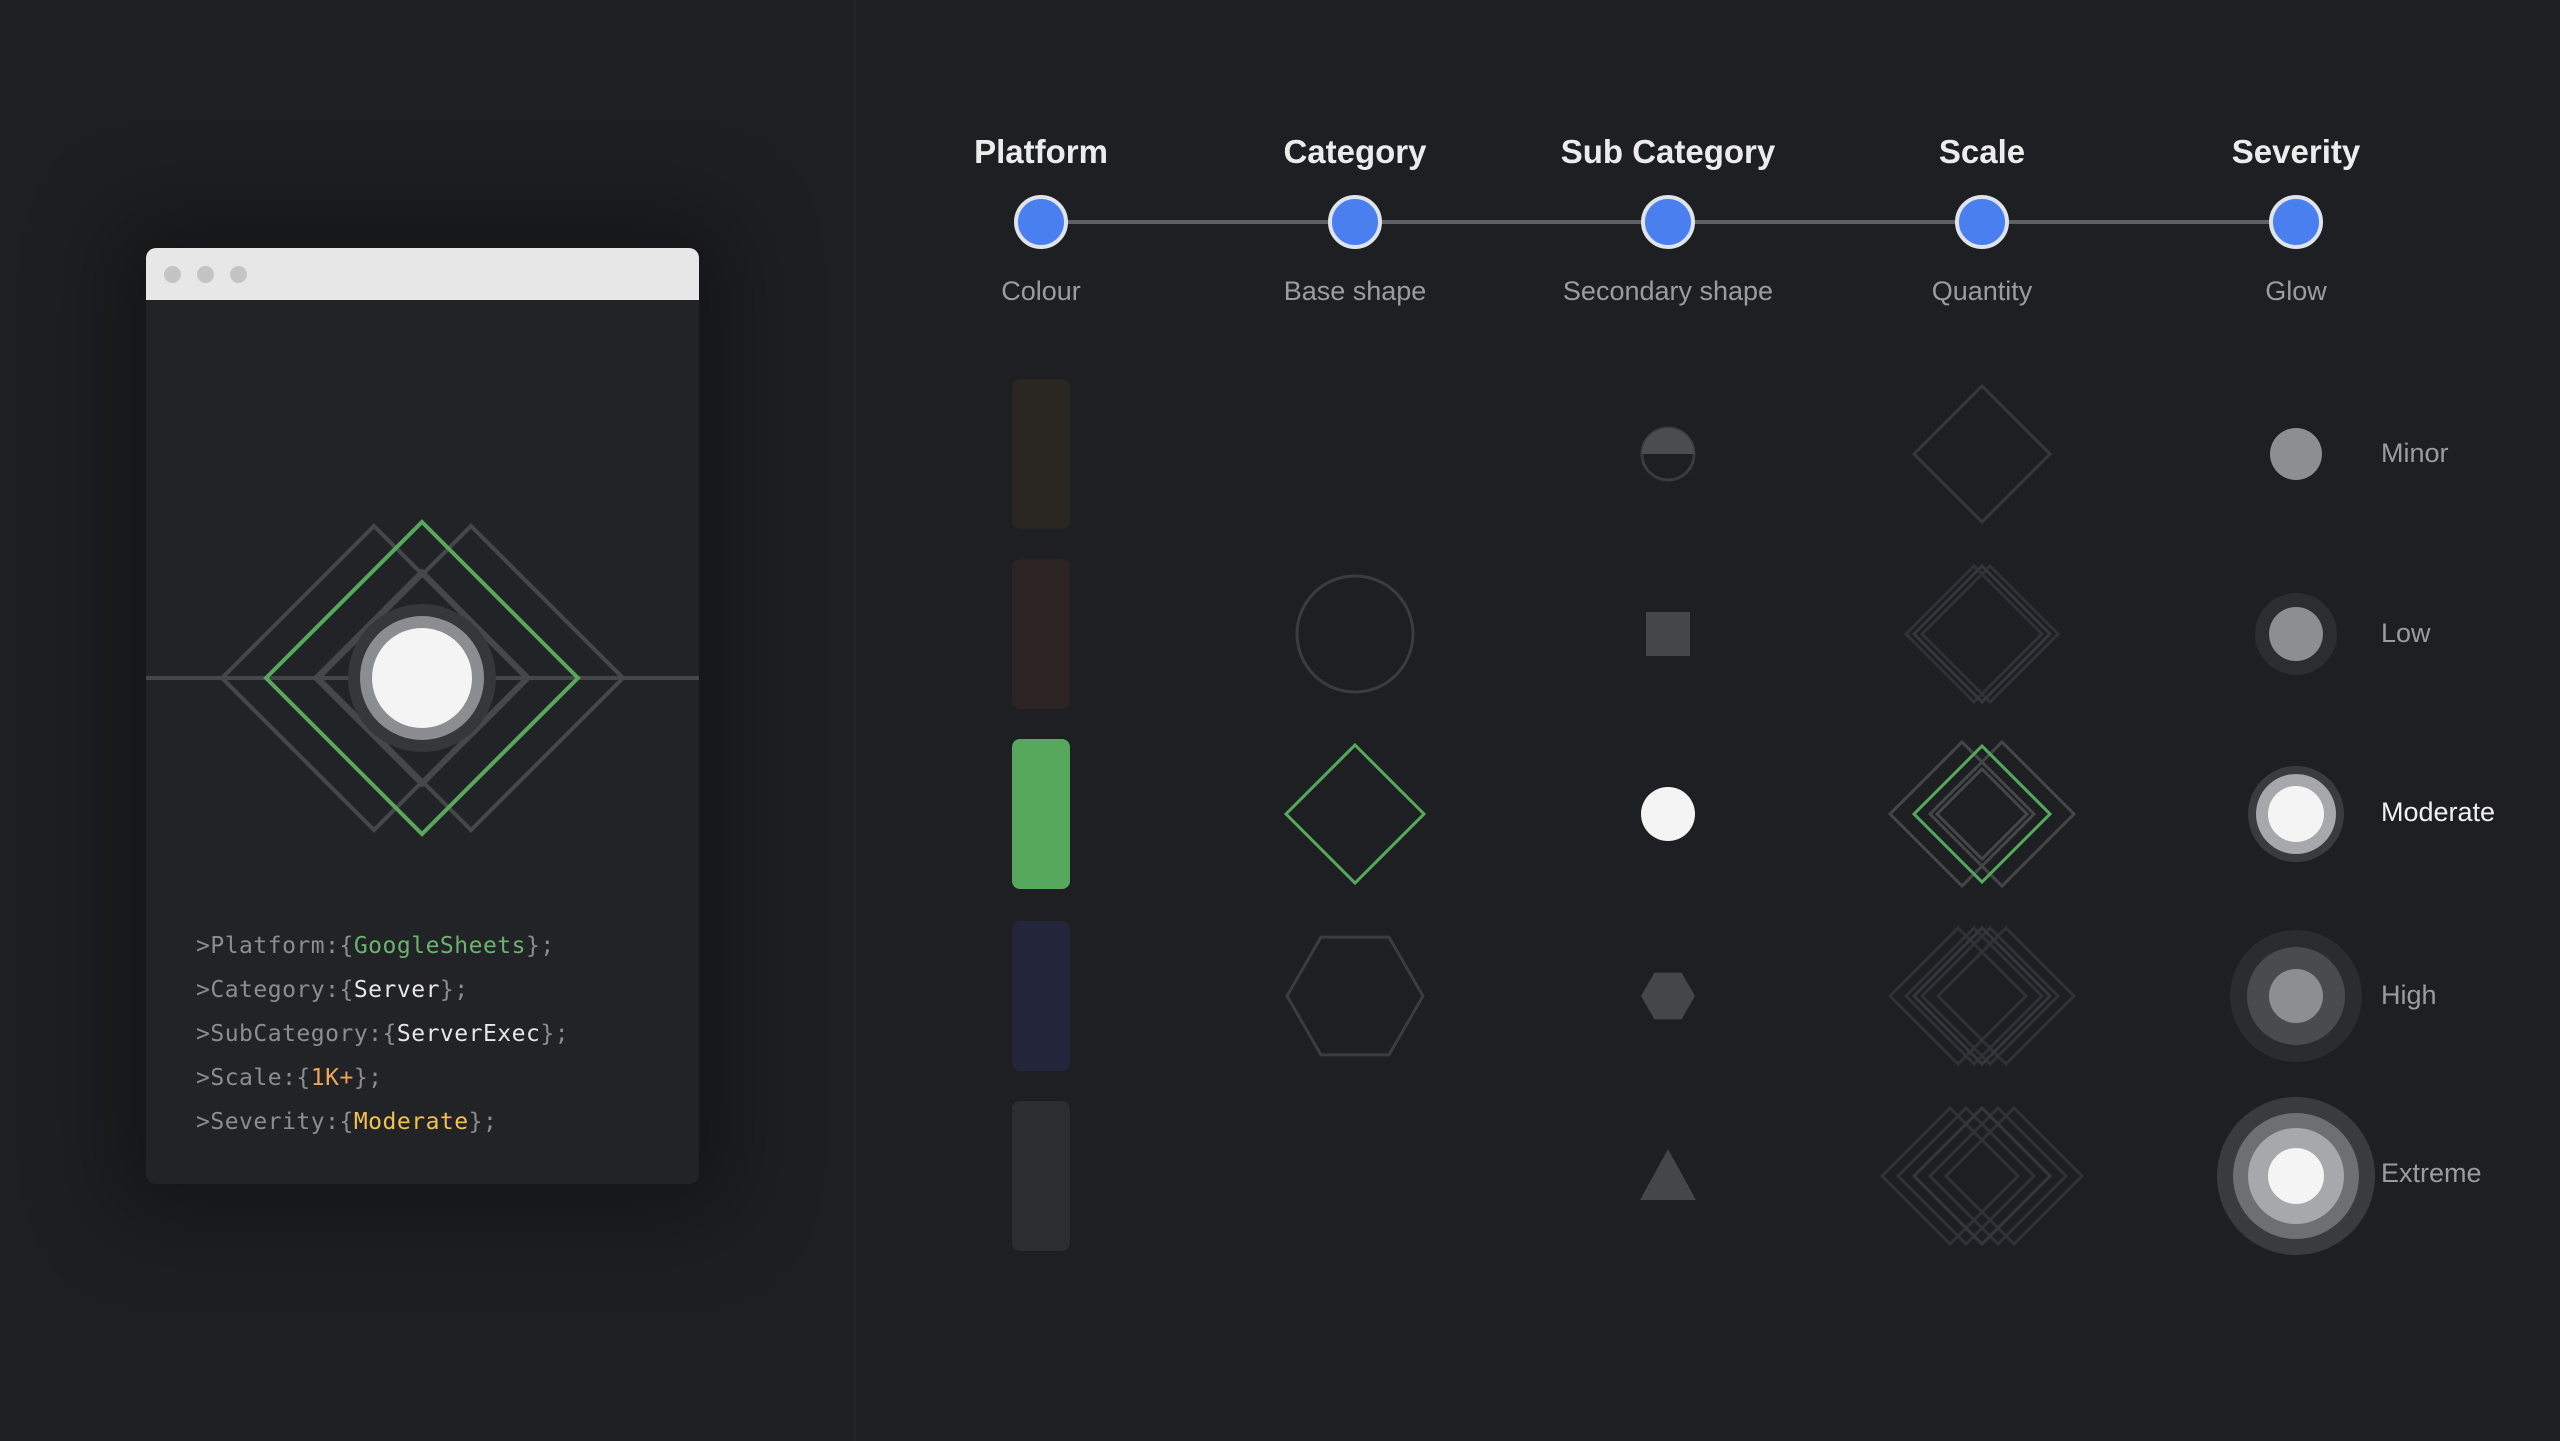 Image resolution: width=2560 pixels, height=1441 pixels. Describe the element at coordinates (2296, 814) in the screenshot. I see `severity-glow-moderate-icon` at that location.